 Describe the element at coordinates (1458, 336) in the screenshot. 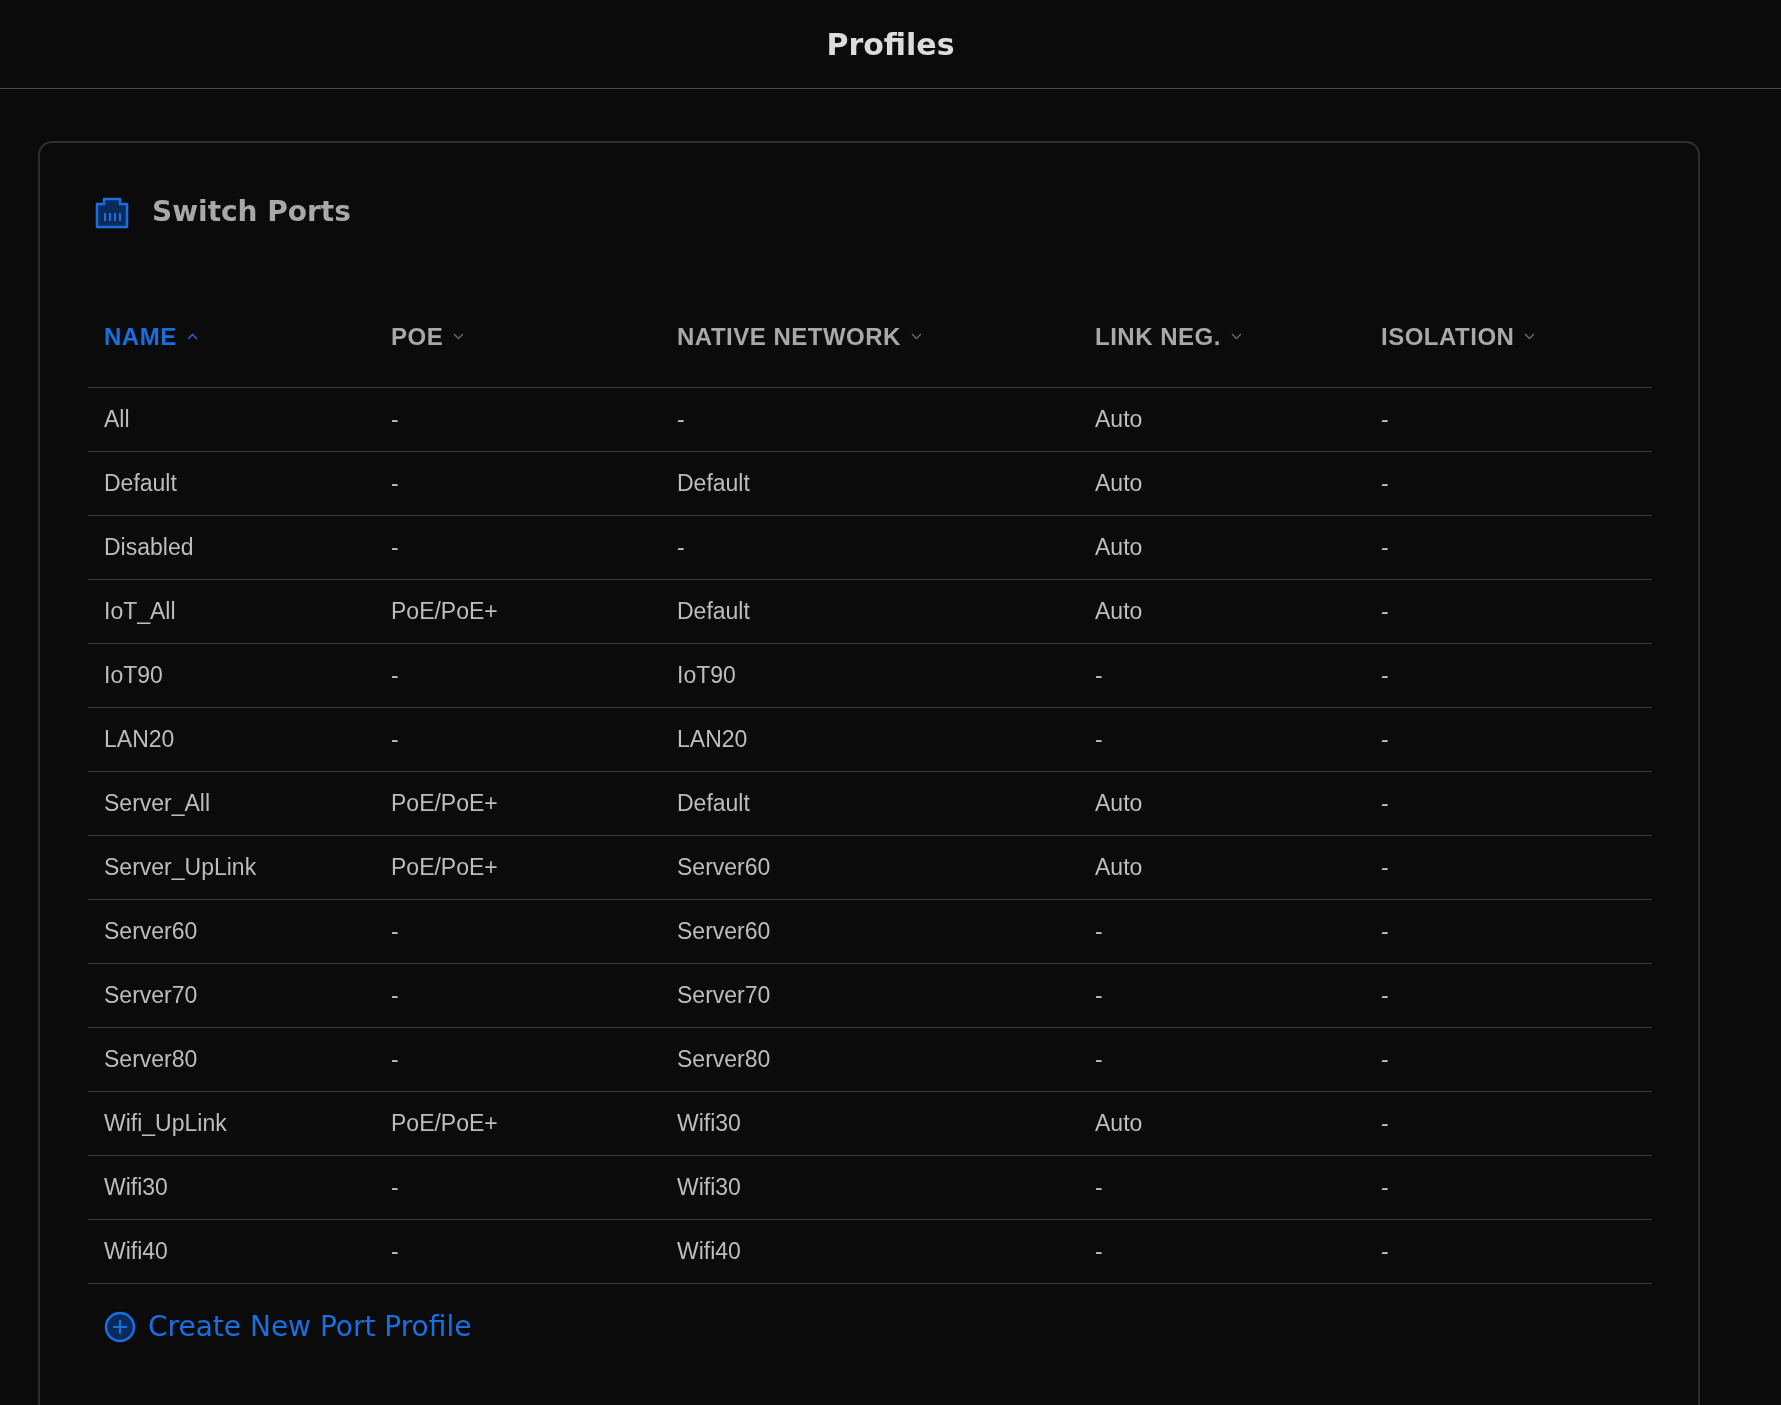

I see `column-header: ISOLATION` at that location.